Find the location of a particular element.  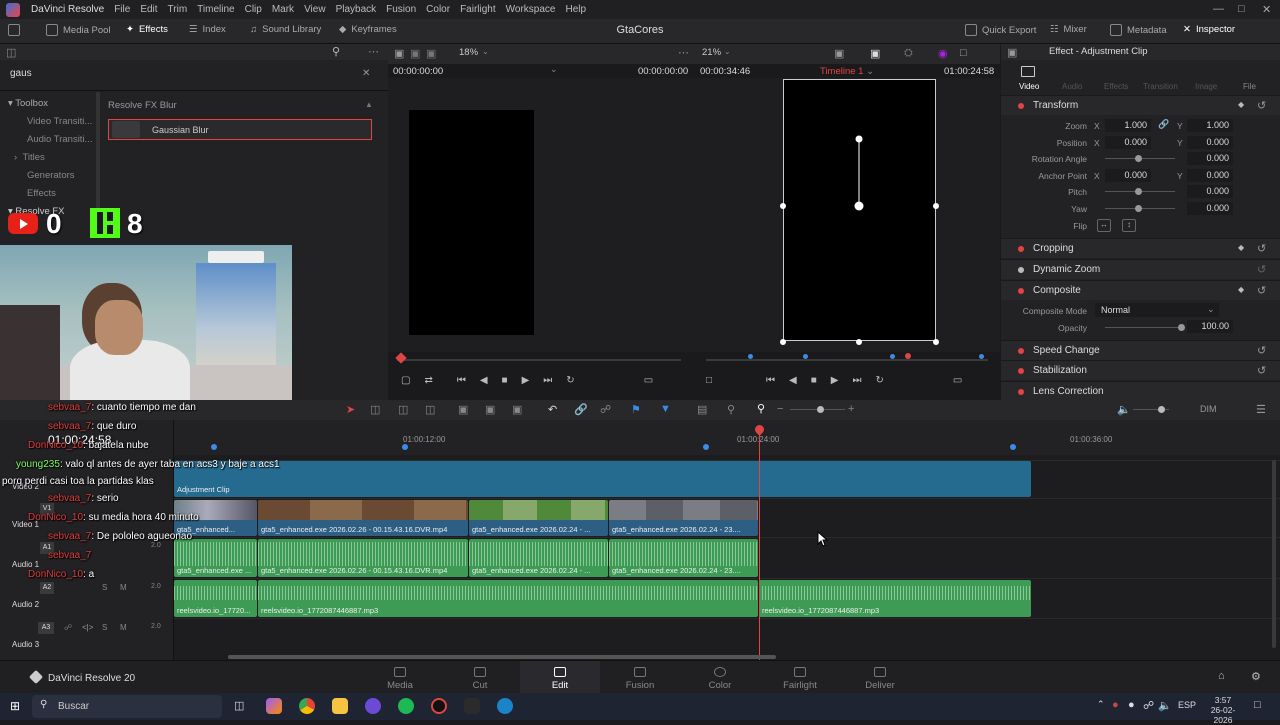

windows-start-icon: ⊞ is located at coordinates (15, 706).